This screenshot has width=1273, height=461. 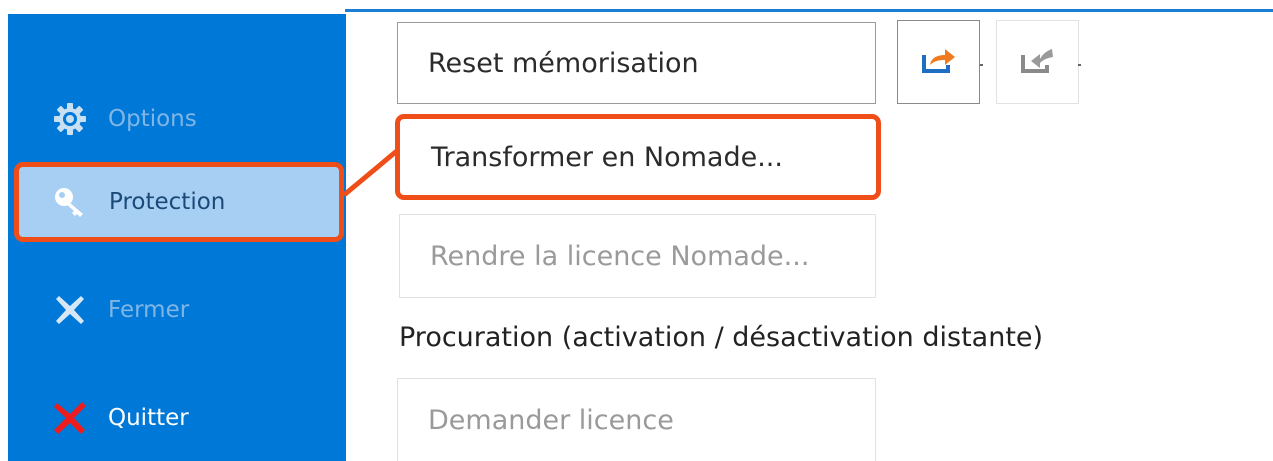 I want to click on sidebar-item-quitter: Quitter, so click(x=179, y=418).